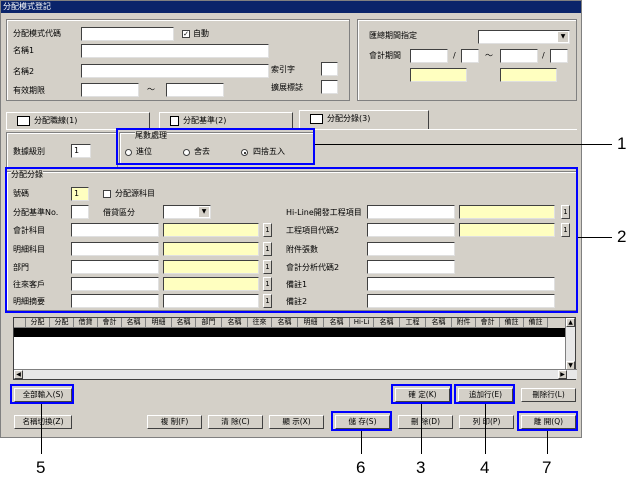 The image size is (633, 484). Describe the element at coordinates (484, 394) in the screenshot. I see `highlight-add-row` at that location.